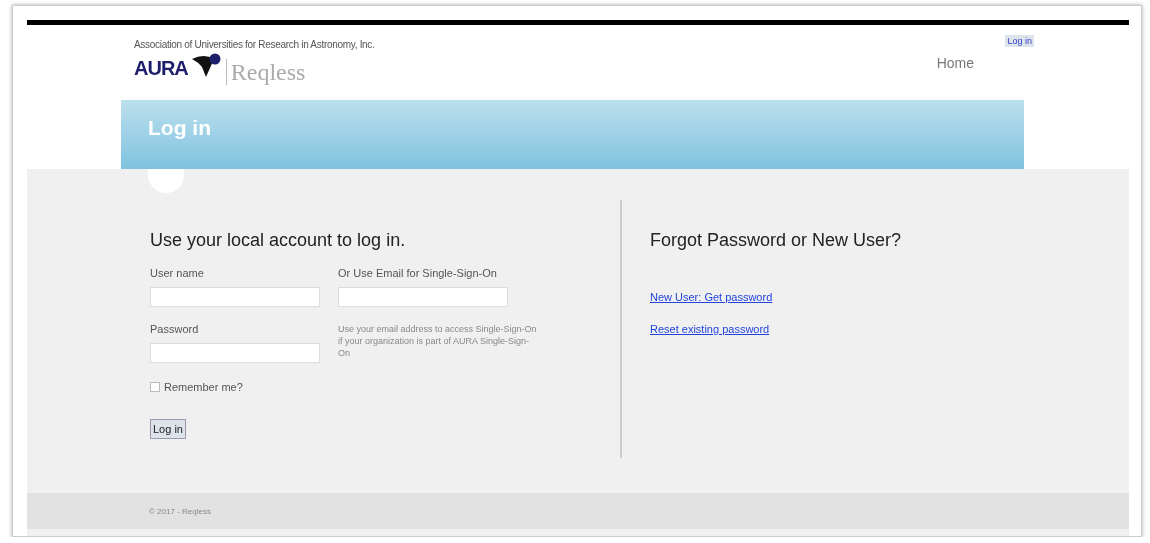 The width and height of the screenshot is (1150, 543). Describe the element at coordinates (161, 68) in the screenshot. I see `logo-text: AURA` at that location.